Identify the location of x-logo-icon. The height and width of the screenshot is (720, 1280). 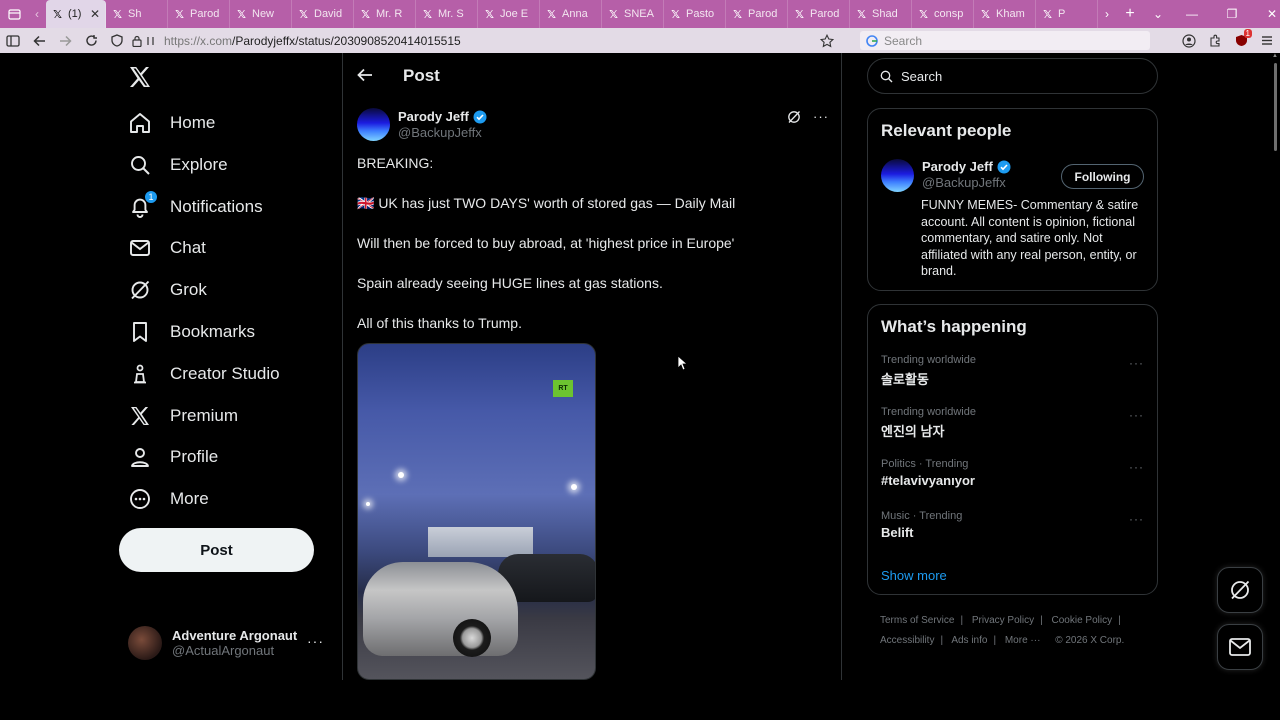
(141, 78).